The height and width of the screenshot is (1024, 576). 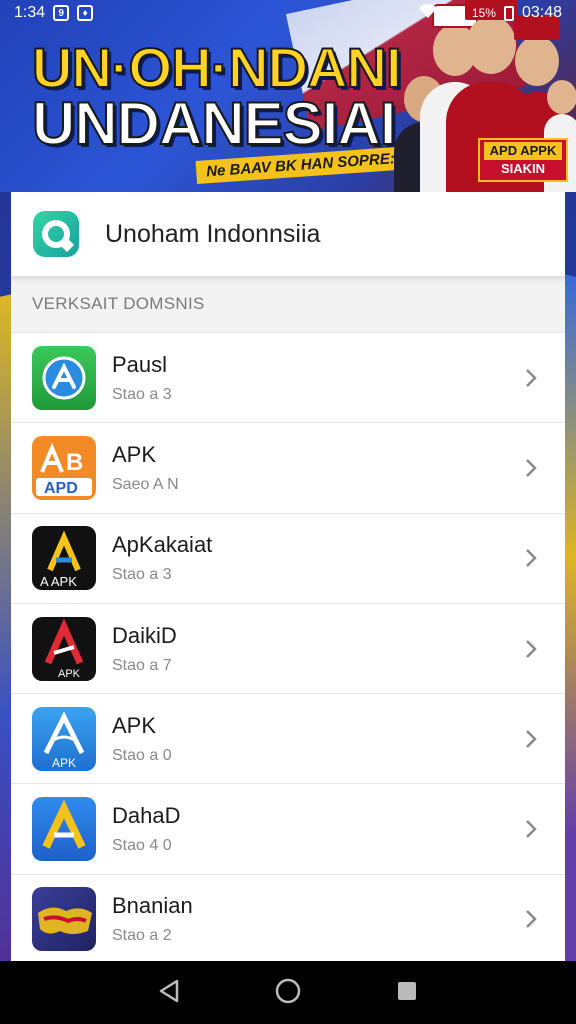 What do you see at coordinates (142, 755) in the screenshot?
I see `app-subtitle: Stao a 0` at bounding box center [142, 755].